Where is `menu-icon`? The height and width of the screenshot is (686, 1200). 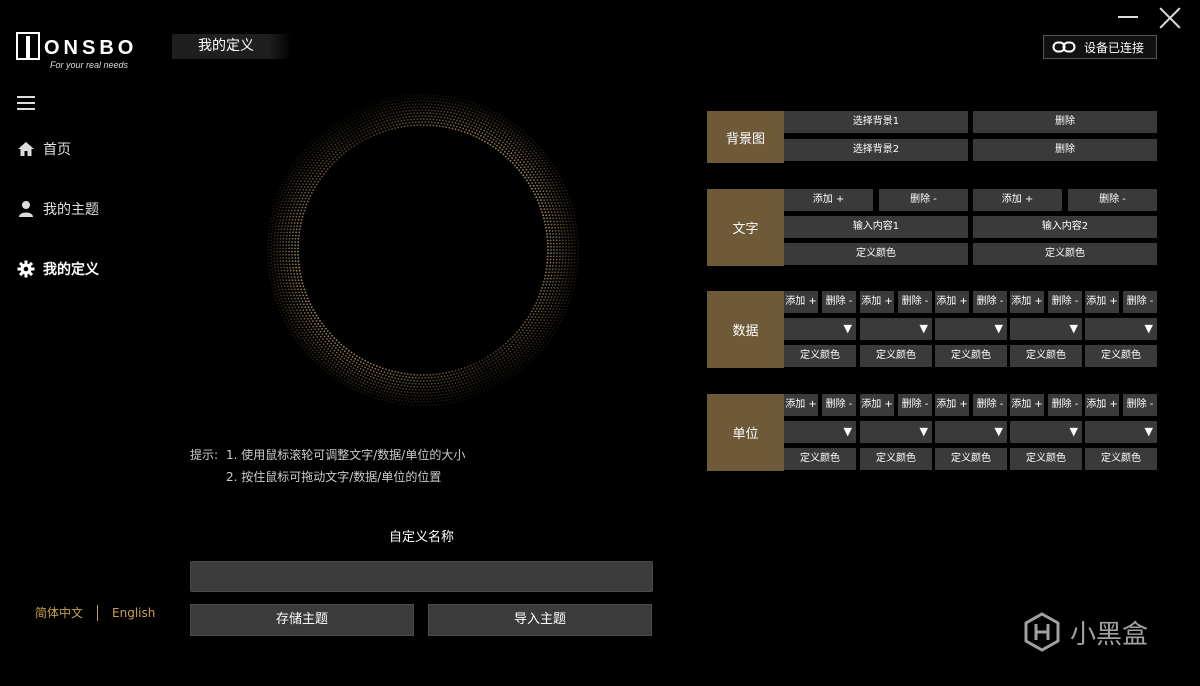 menu-icon is located at coordinates (26, 103).